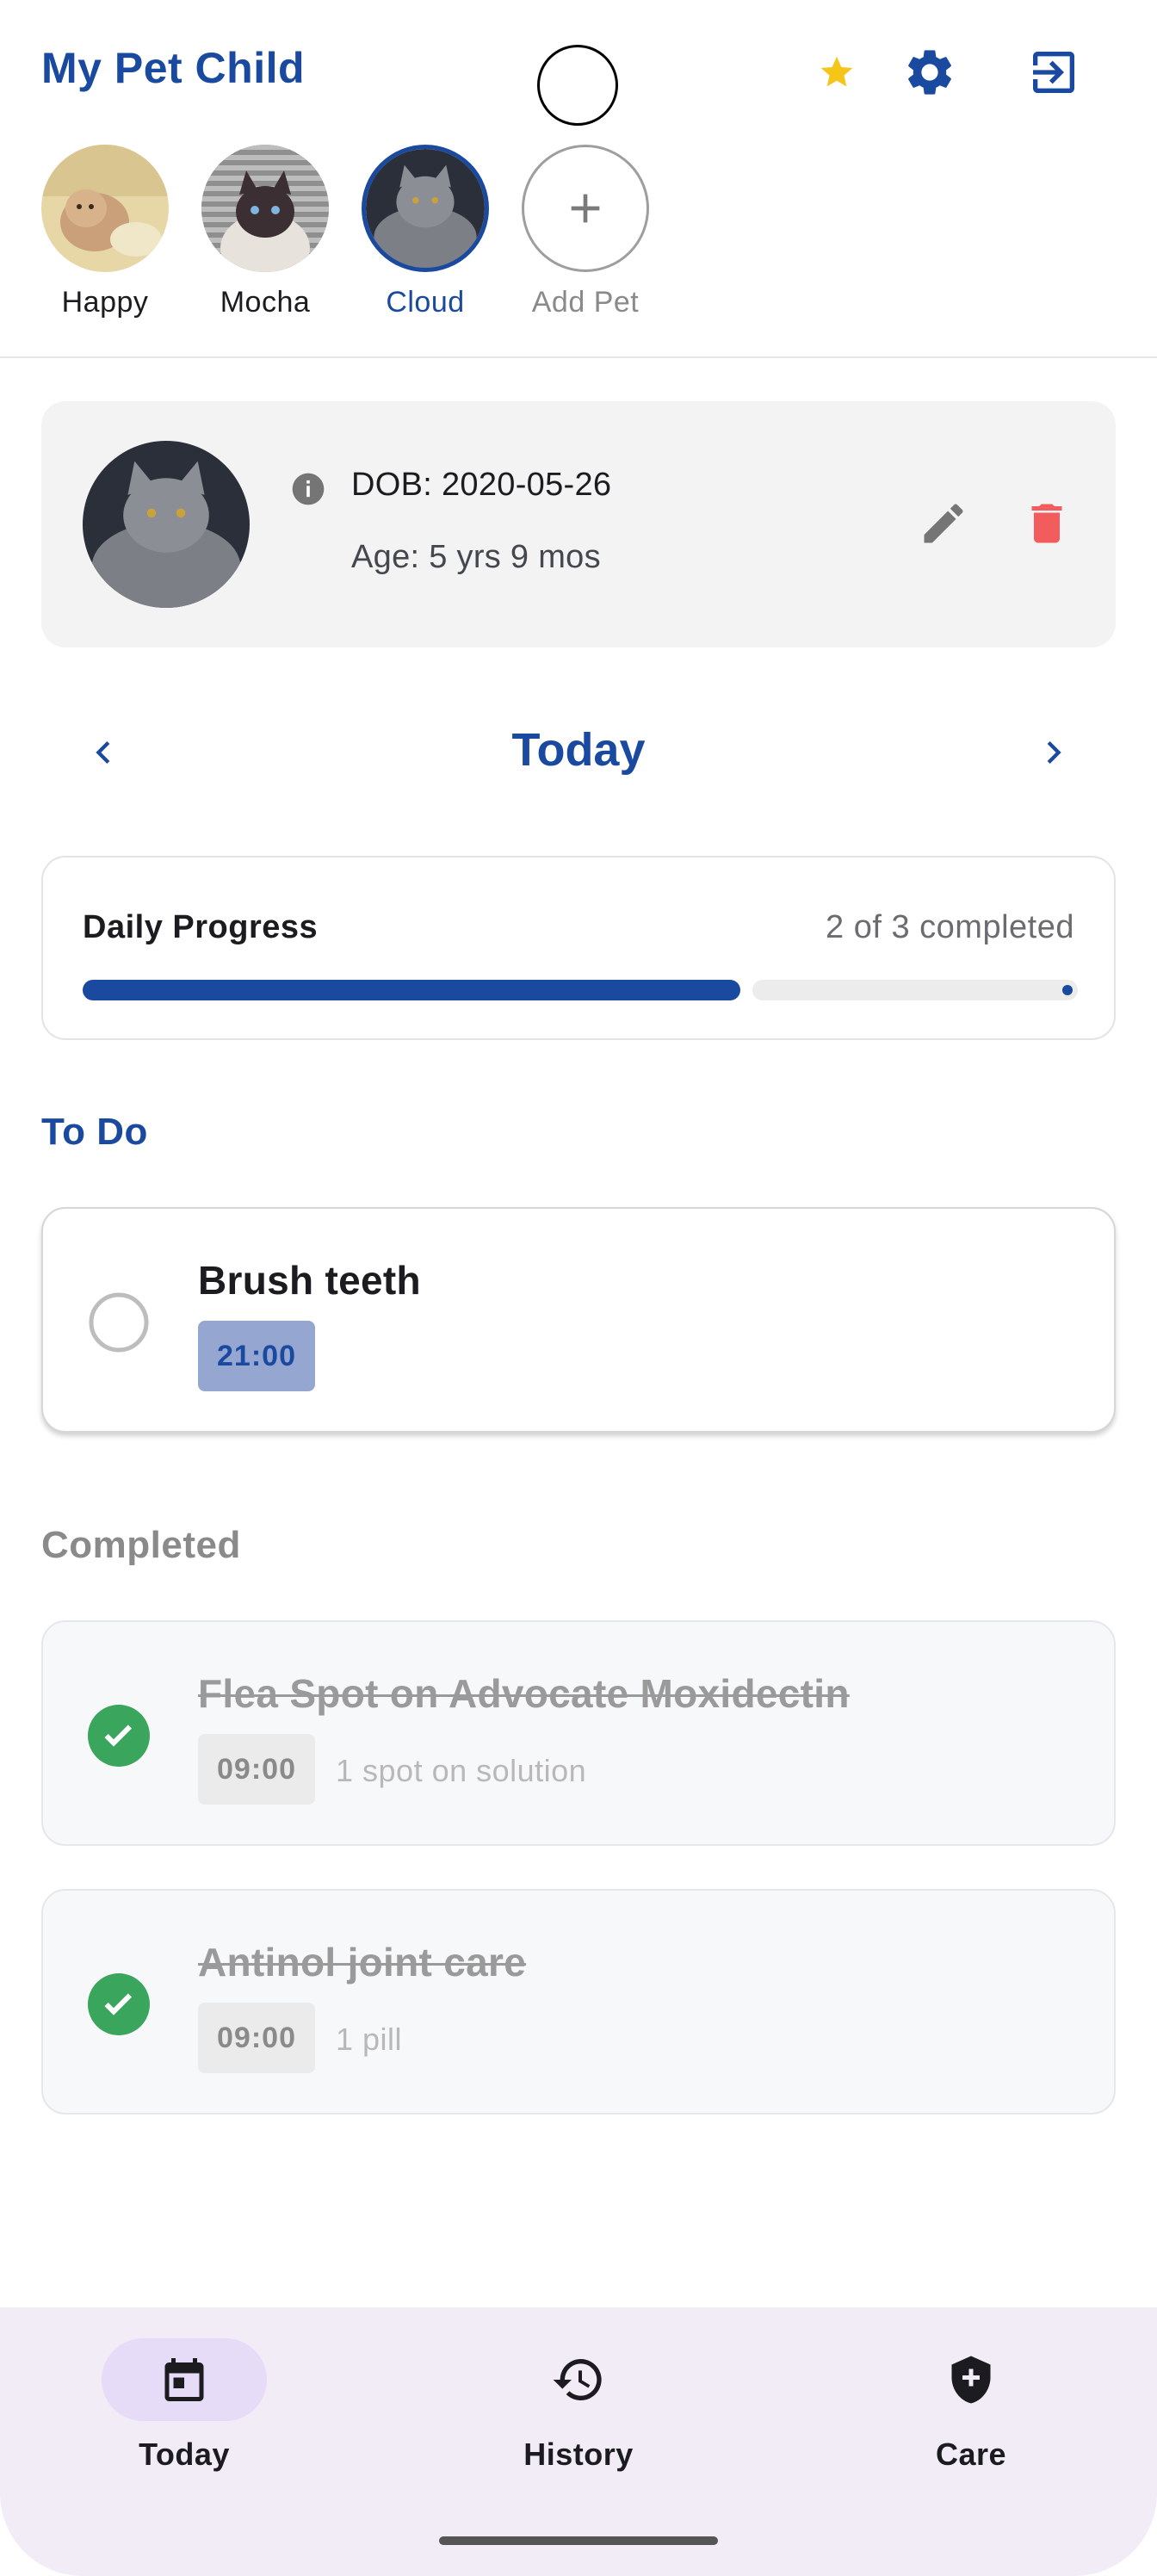  What do you see at coordinates (141, 1545) in the screenshot?
I see `completed-section-title: Completed` at bounding box center [141, 1545].